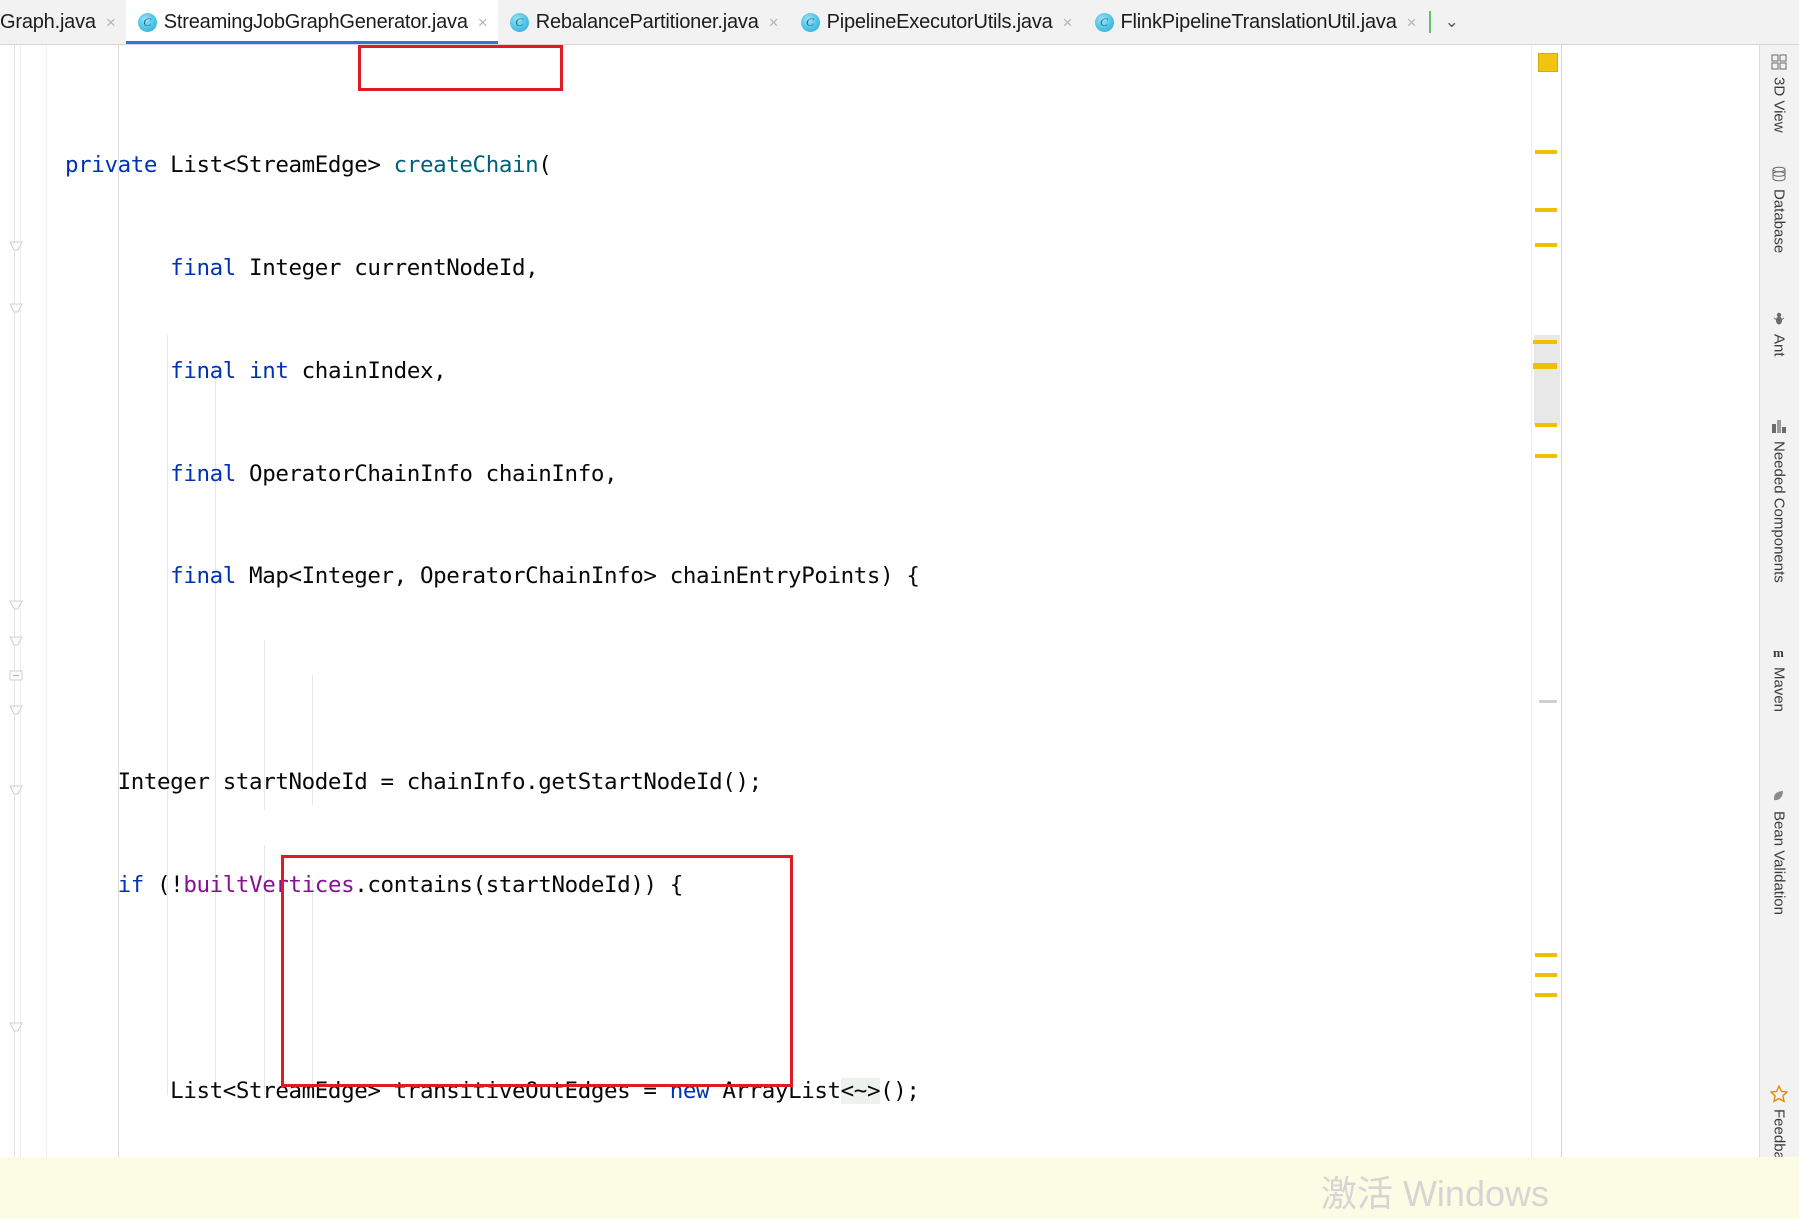 The height and width of the screenshot is (1219, 1799). I want to click on bean-icon, so click(1779, 796).